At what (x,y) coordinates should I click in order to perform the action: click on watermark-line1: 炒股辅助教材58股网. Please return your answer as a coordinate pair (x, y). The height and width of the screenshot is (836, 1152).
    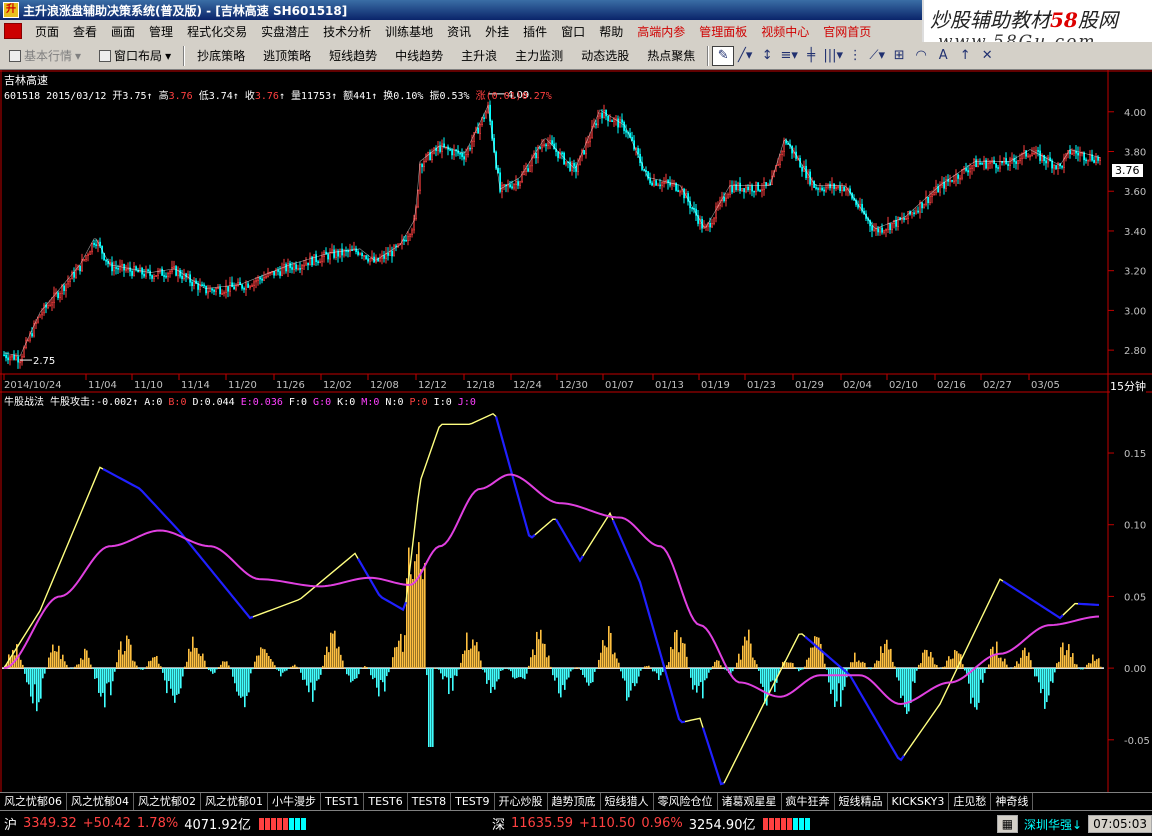
    Looking at the image, I should click on (1024, 20).